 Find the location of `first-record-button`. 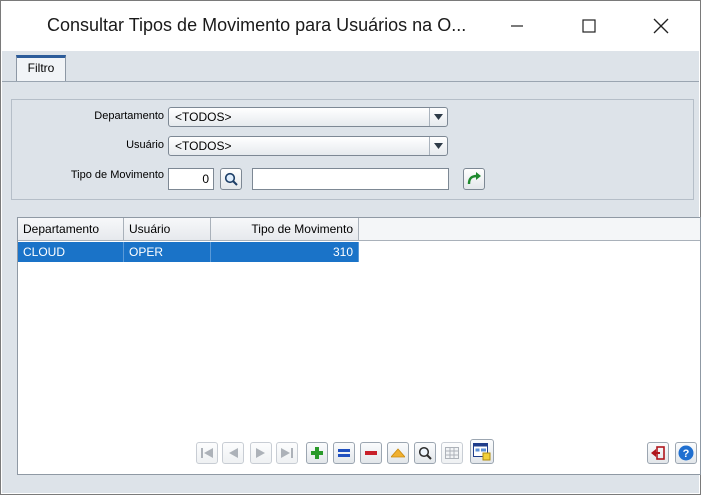

first-record-button is located at coordinates (207, 453).